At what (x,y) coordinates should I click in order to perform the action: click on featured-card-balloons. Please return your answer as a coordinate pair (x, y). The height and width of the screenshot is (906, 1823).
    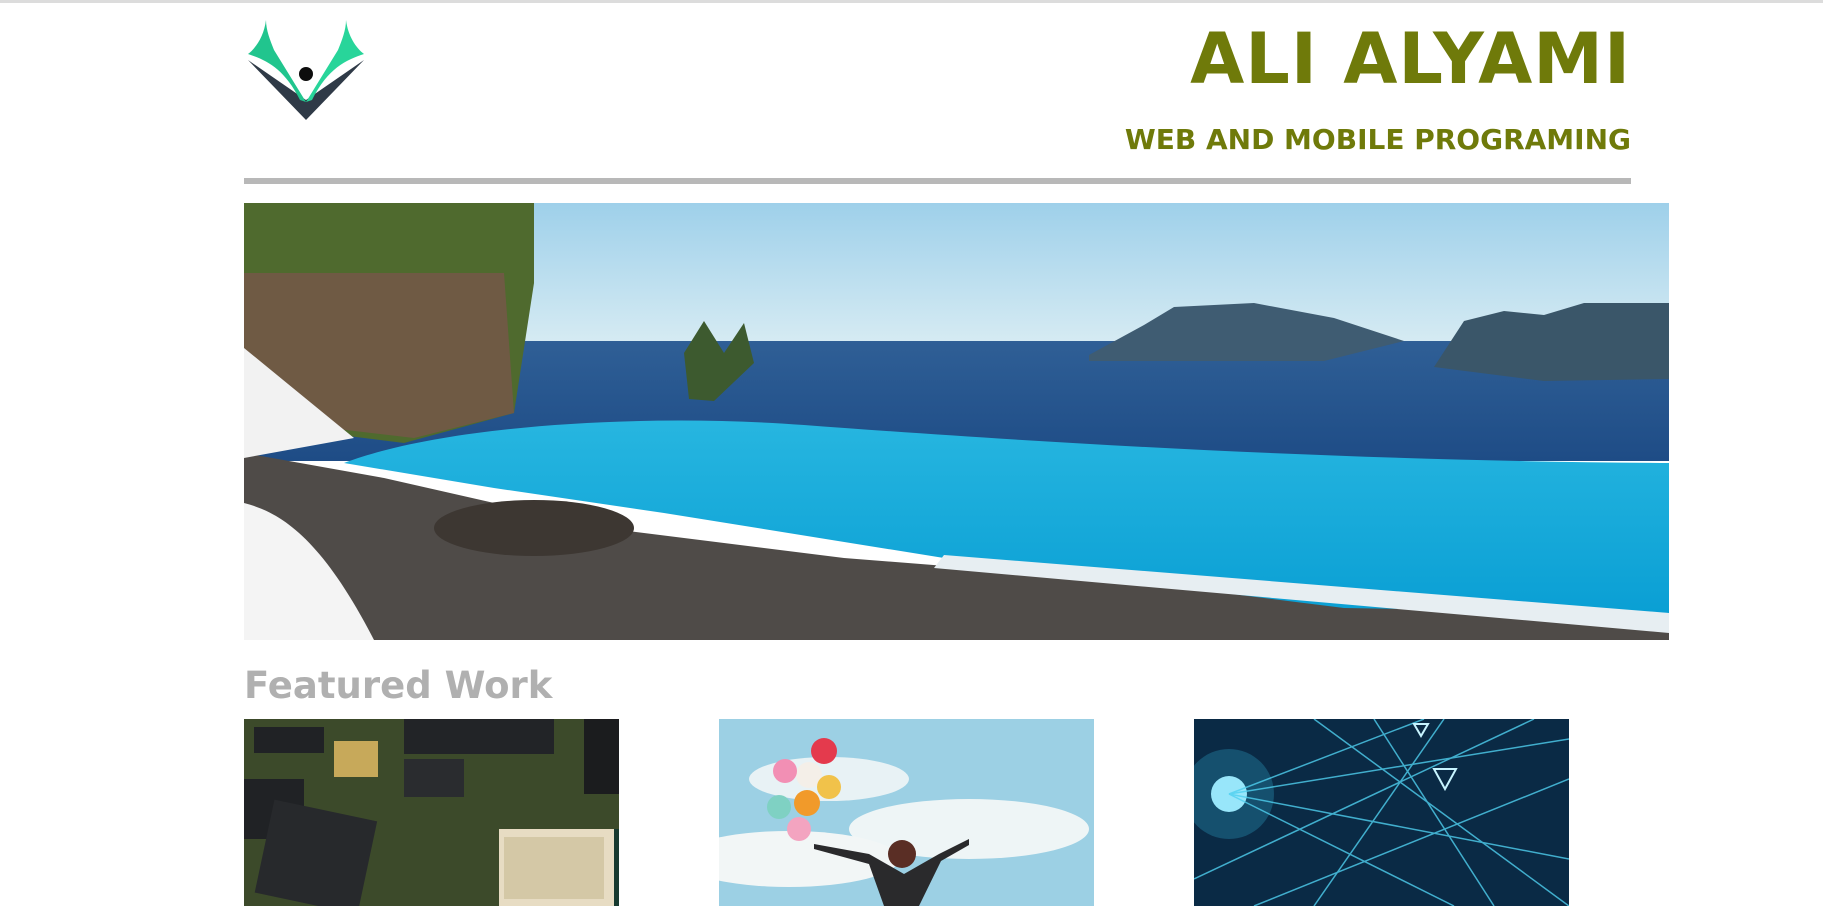
    Looking at the image, I should click on (906, 812).